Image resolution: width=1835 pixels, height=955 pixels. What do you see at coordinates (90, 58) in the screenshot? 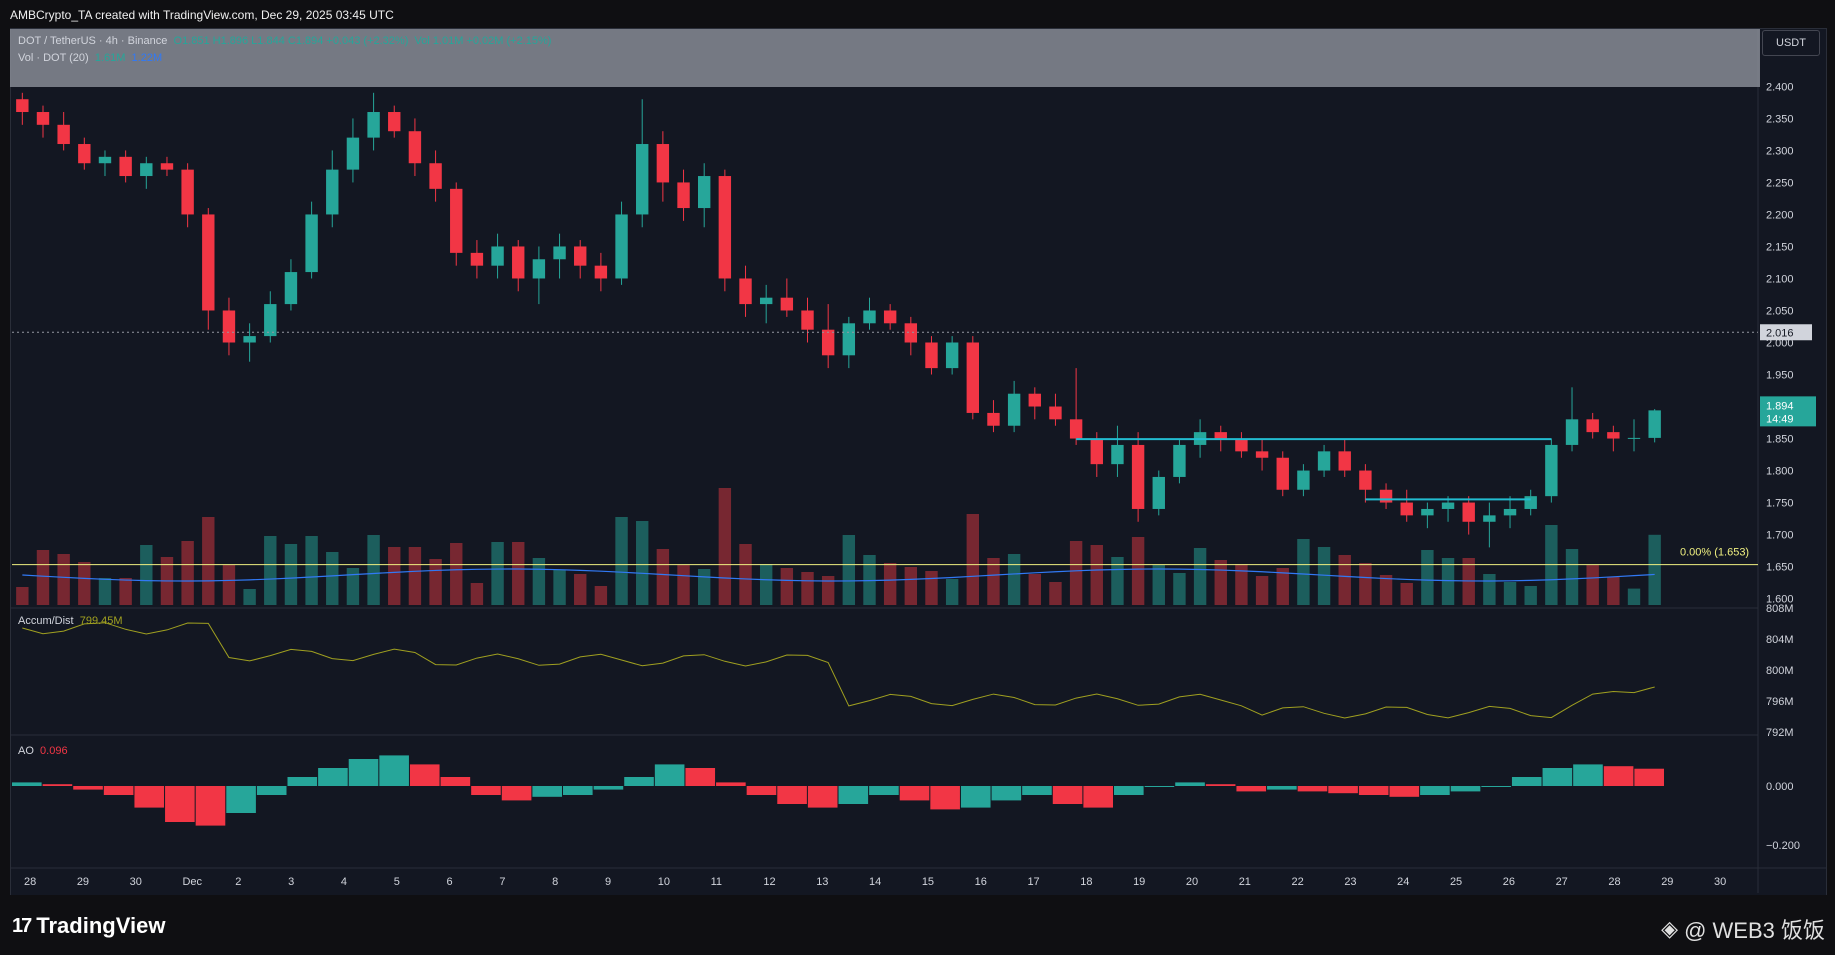
I see `volume-legend: Vol · DOT (20) 1.61M 1.22M` at bounding box center [90, 58].